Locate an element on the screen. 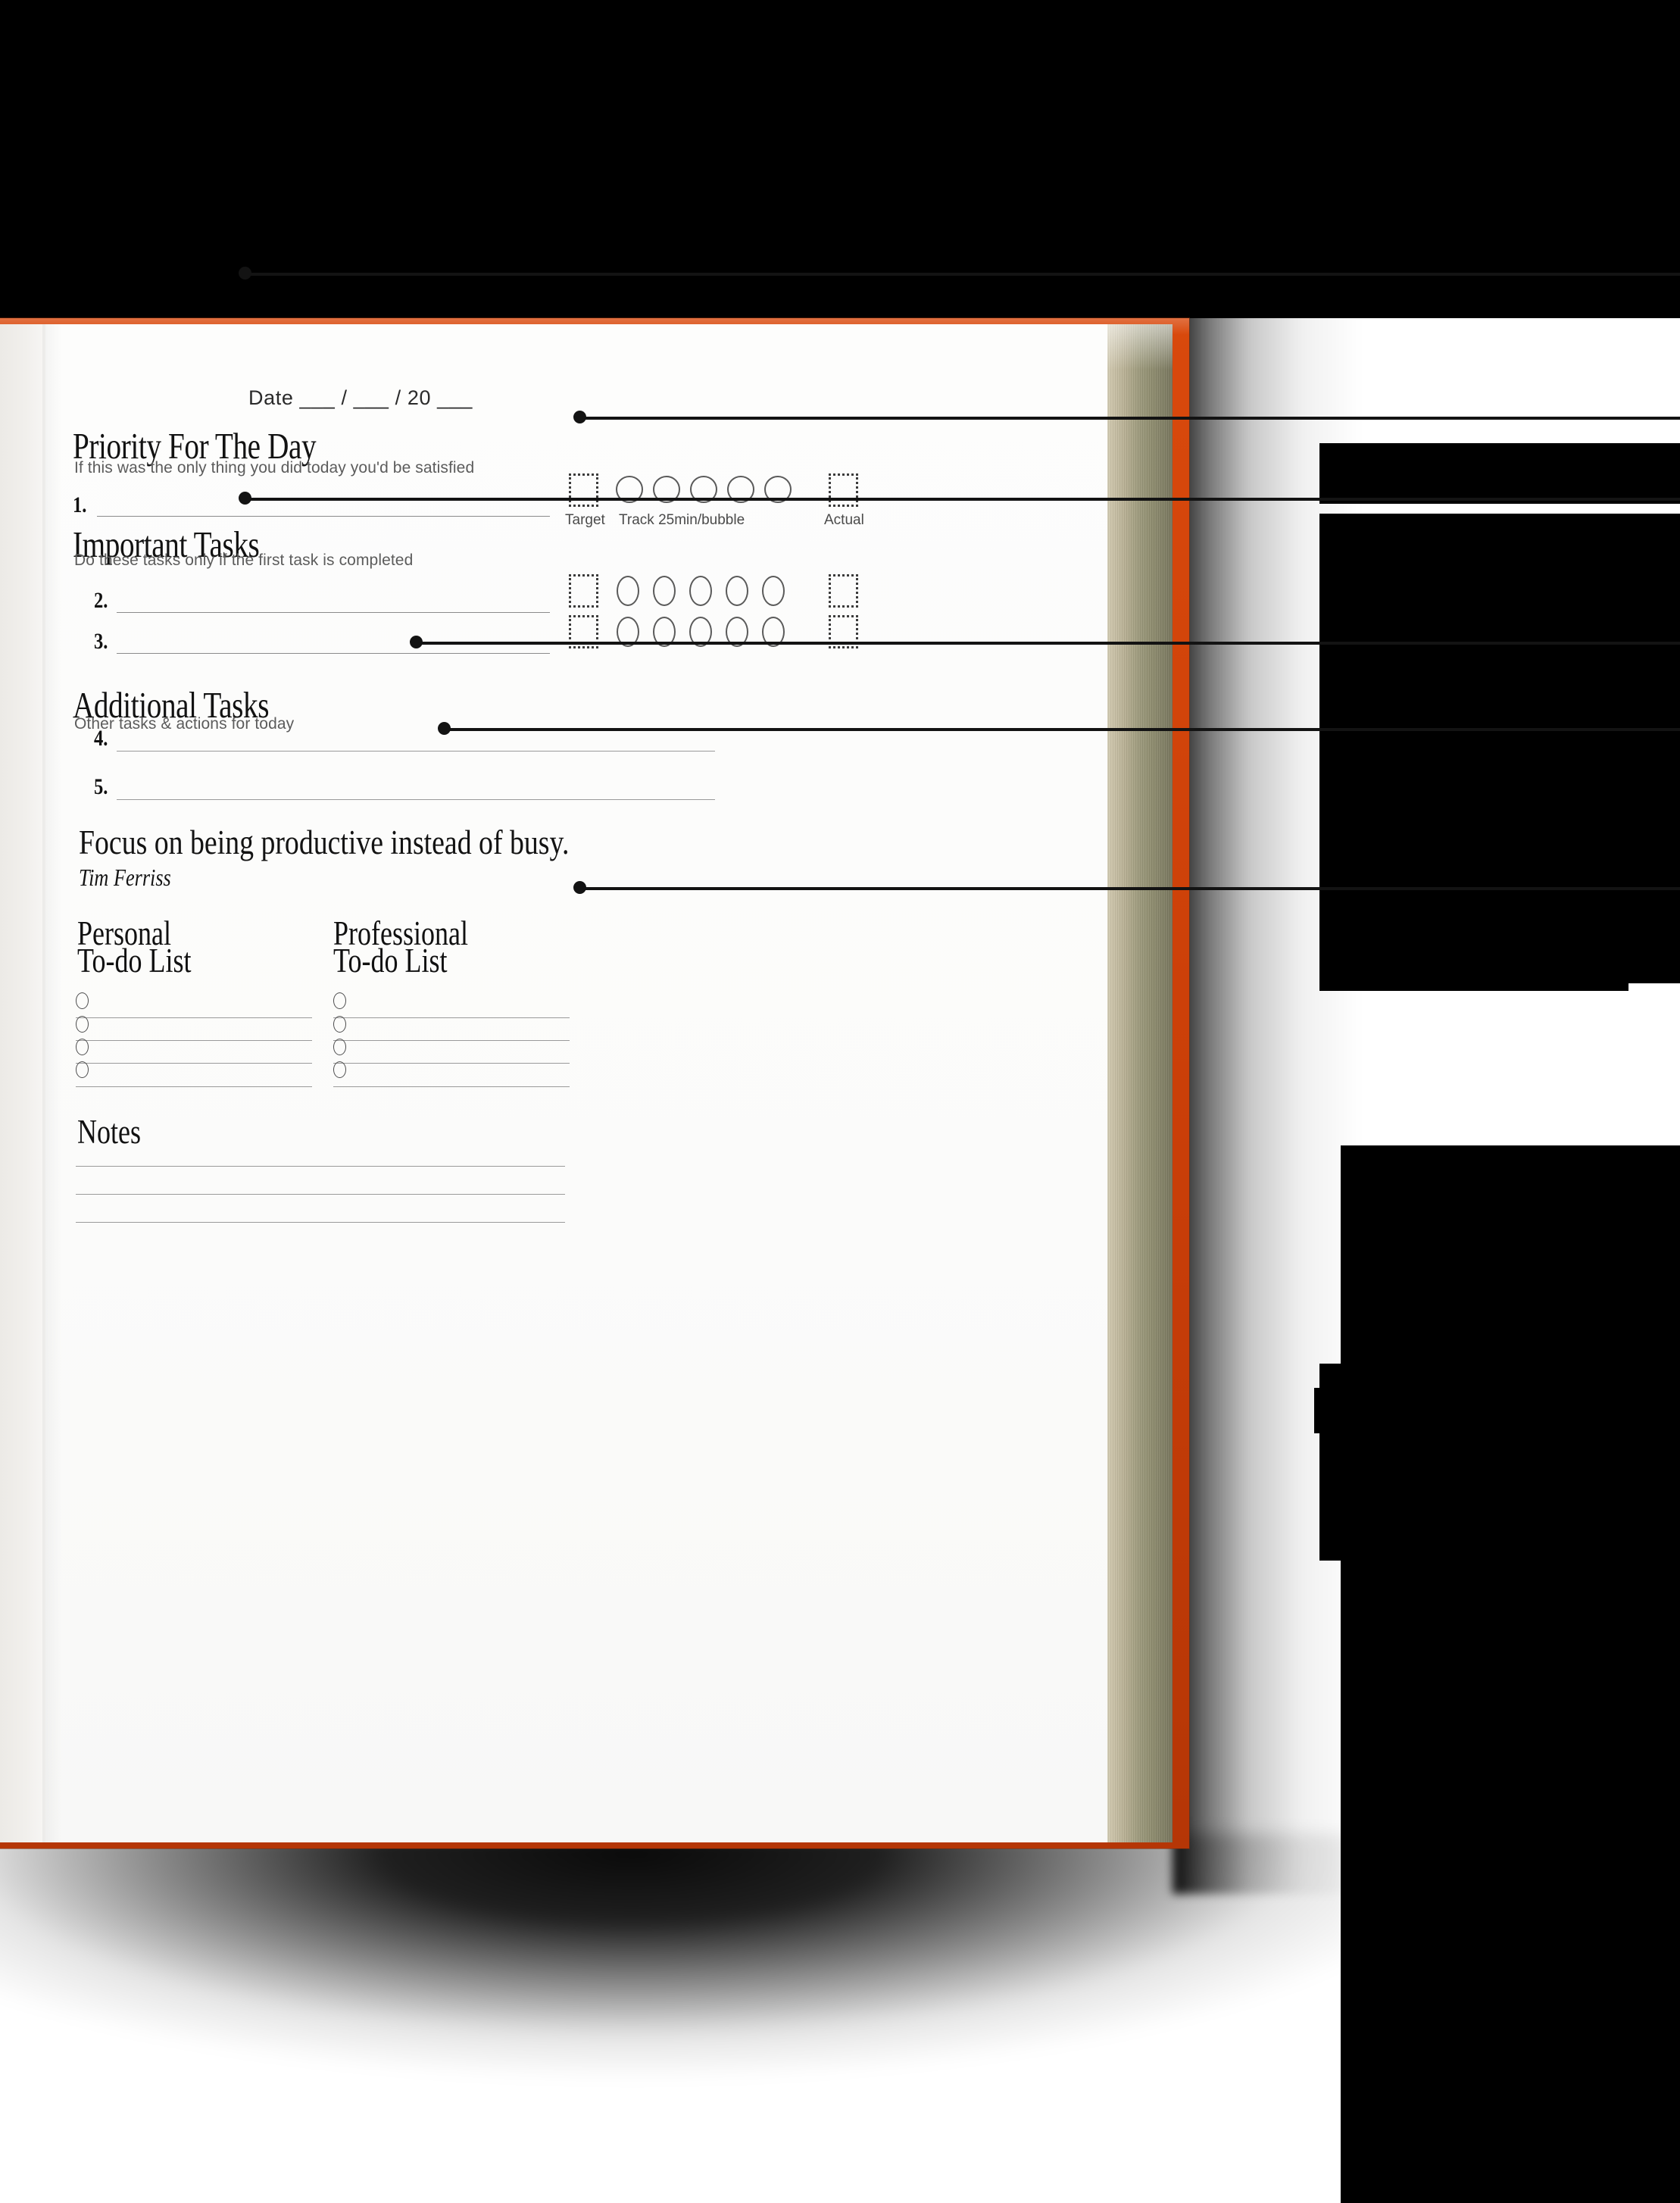 The image size is (1680, 2203). row-number-2: 2. is located at coordinates (101, 600).